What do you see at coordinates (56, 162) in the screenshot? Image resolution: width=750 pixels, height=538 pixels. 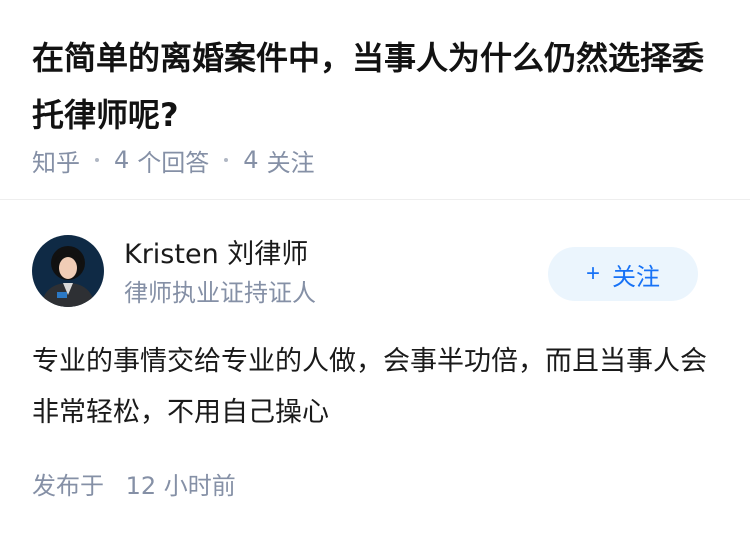 I see `question-source: 知乎` at bounding box center [56, 162].